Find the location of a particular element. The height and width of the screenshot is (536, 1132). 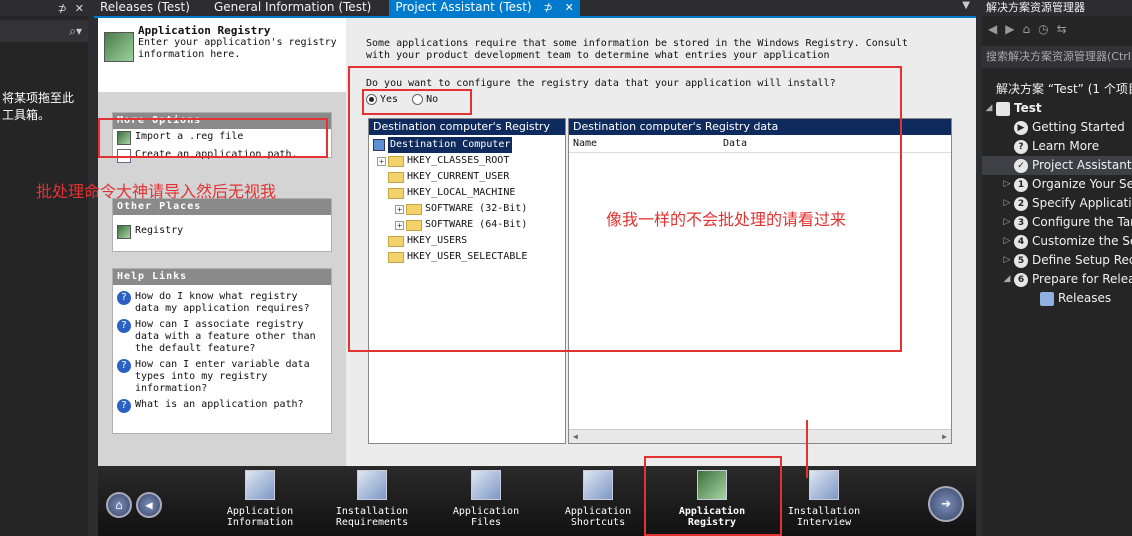

nav-application-files: Application Files is located at coordinates (486, 499).